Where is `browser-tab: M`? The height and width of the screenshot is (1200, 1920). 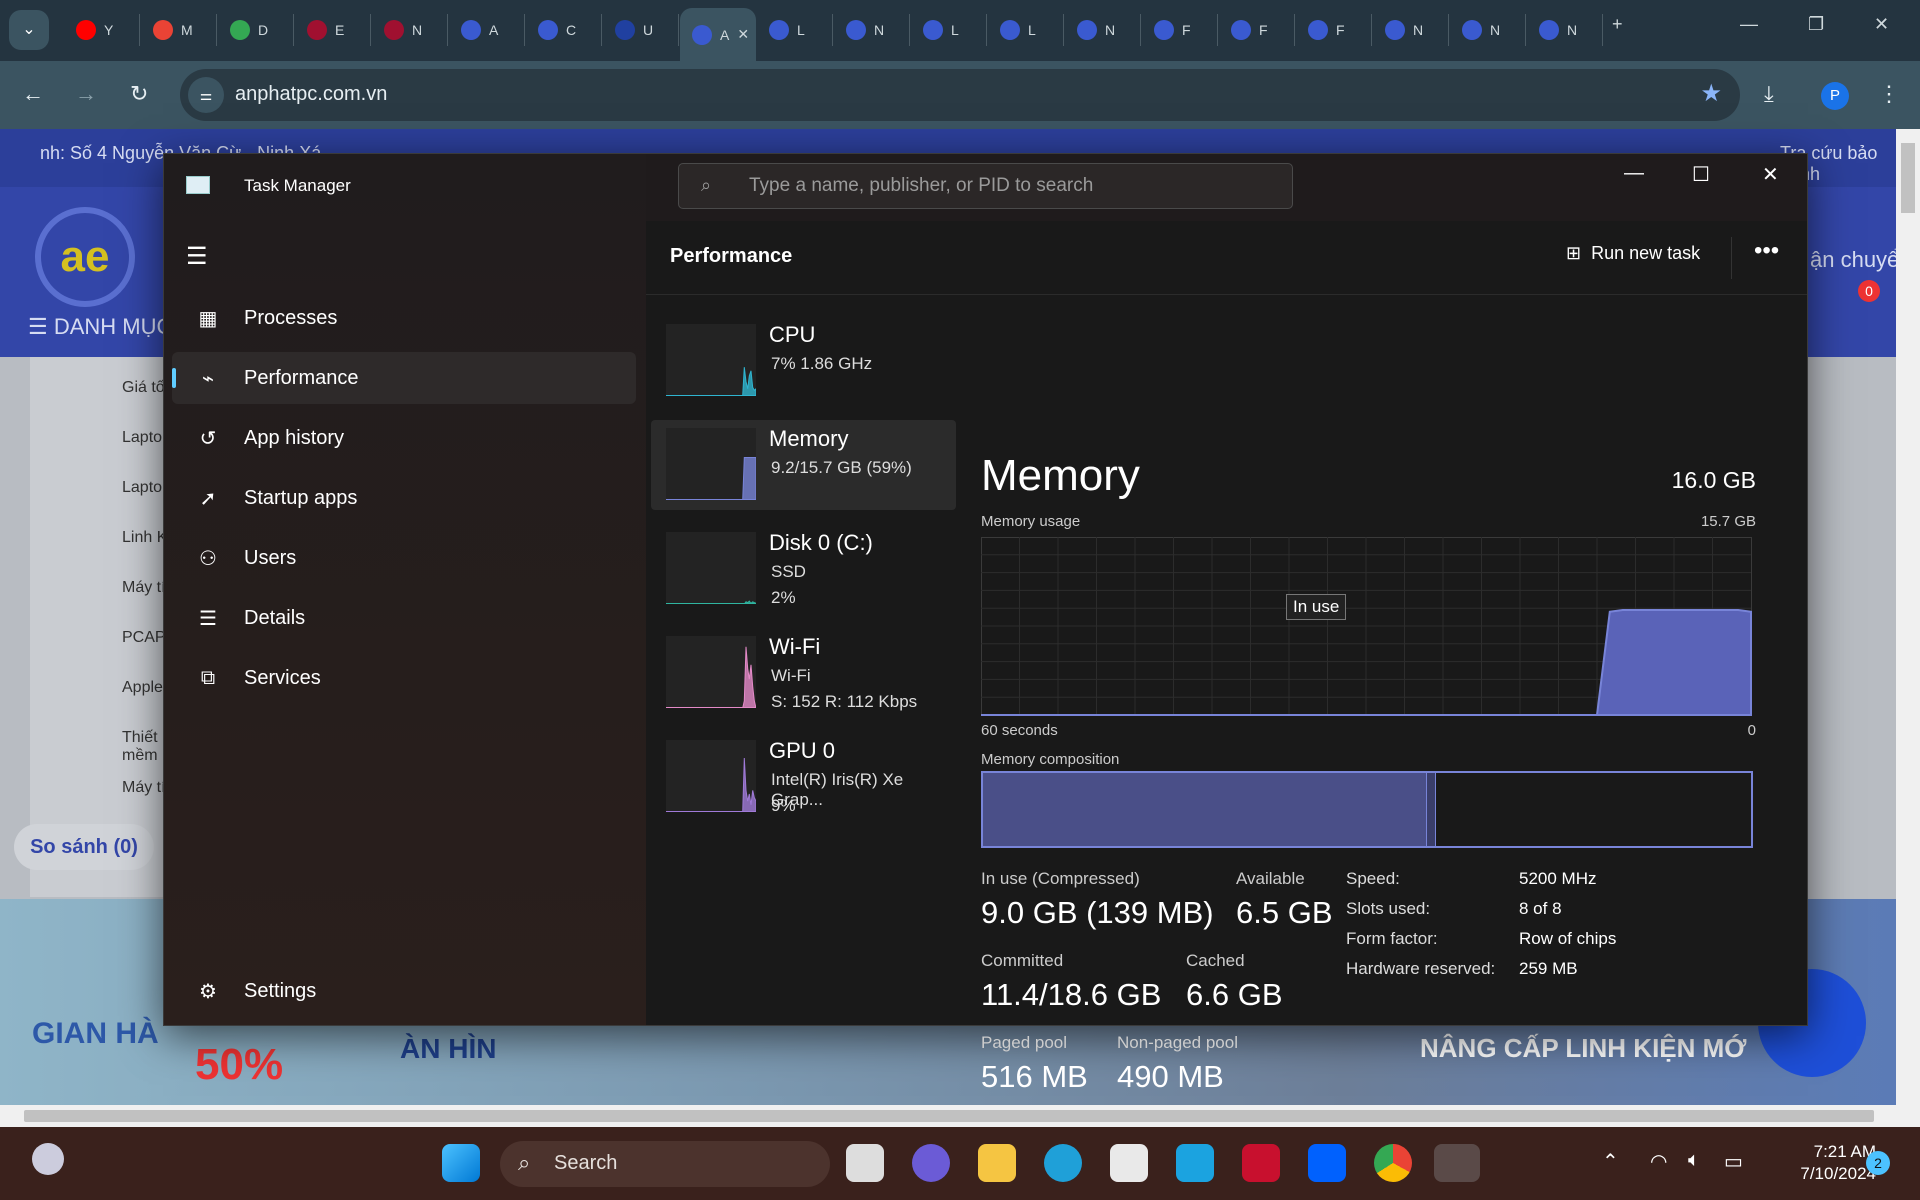 browser-tab: M is located at coordinates (179, 30).